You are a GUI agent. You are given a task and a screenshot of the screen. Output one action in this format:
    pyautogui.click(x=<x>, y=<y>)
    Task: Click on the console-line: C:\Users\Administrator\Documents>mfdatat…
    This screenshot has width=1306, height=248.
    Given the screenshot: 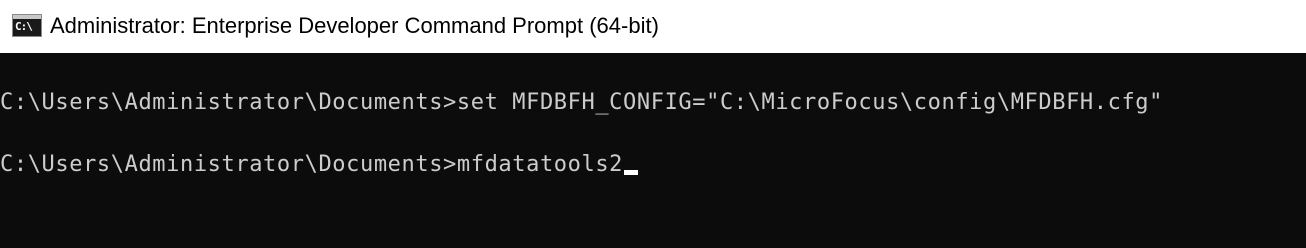 What is the action you would take?
    pyautogui.click(x=319, y=164)
    